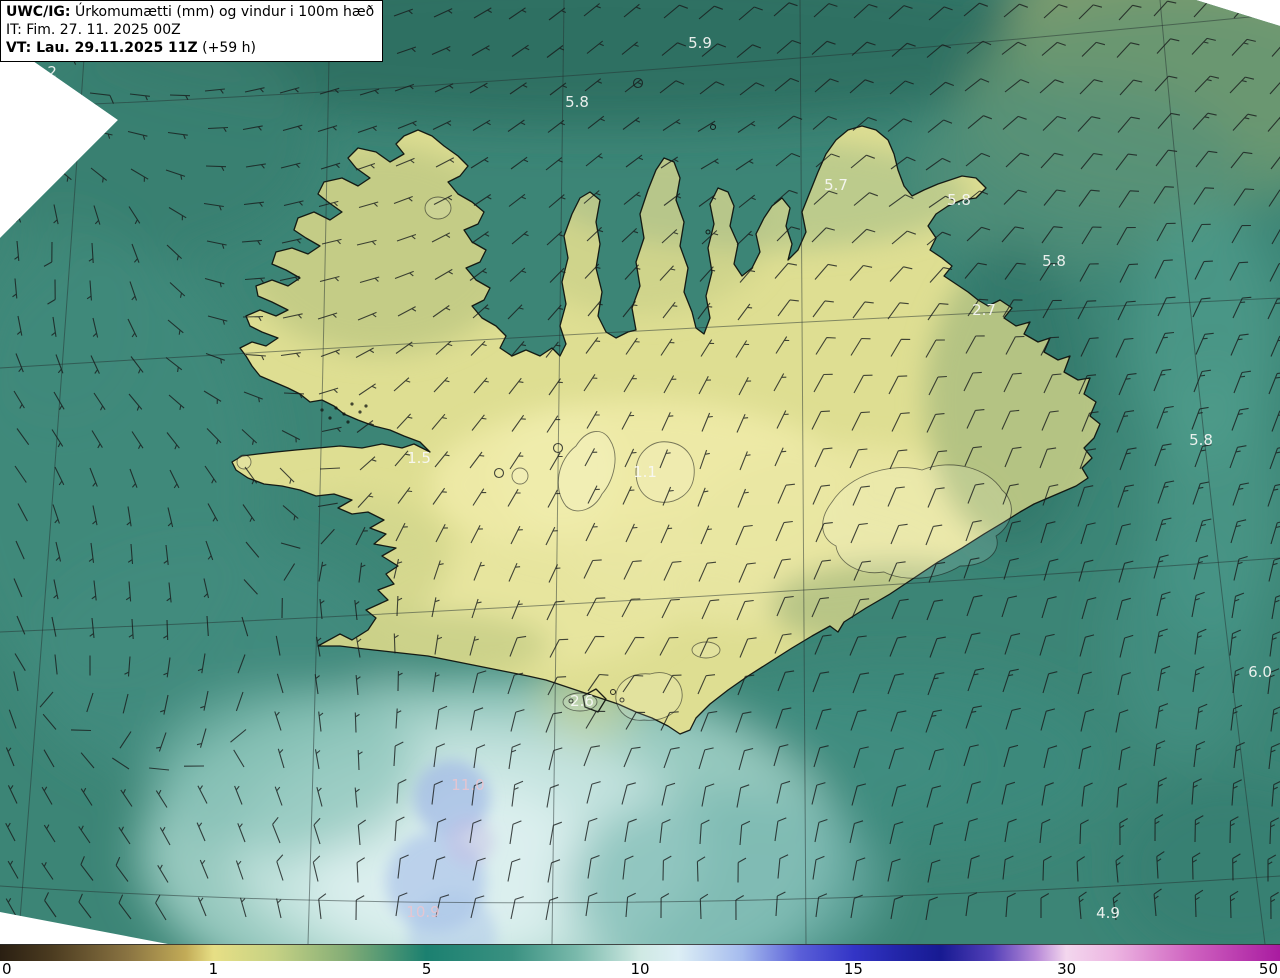 This screenshot has height=978, width=1280. I want to click on precip-value-label: 2.6, so click(582, 701).